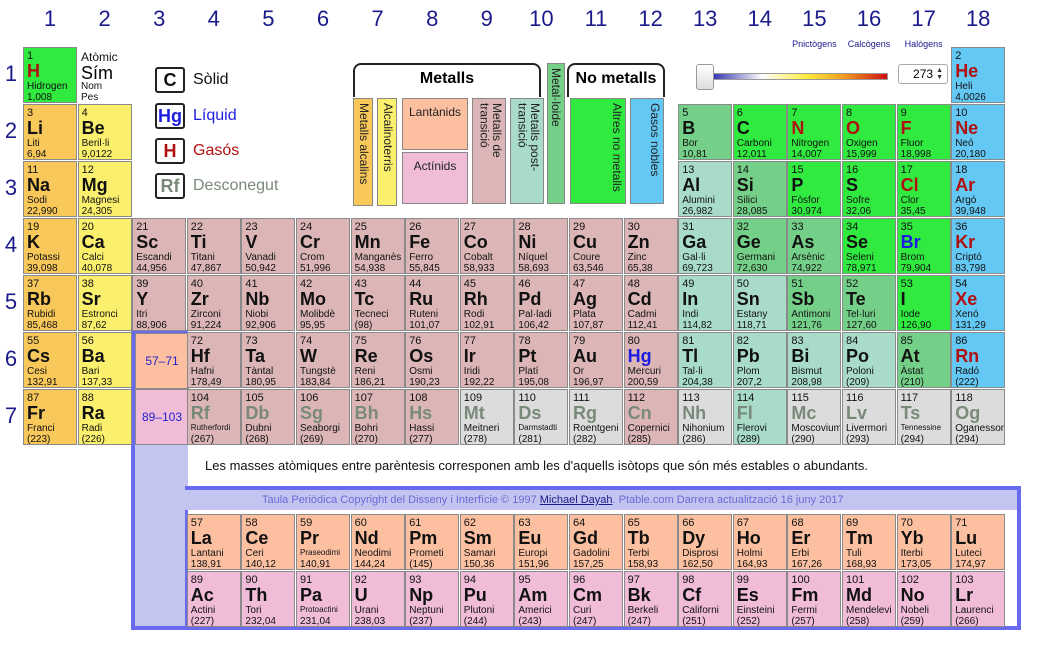 The image size is (1042, 648). Describe the element at coordinates (105, 19) in the screenshot. I see `group-number-2: 2` at that location.